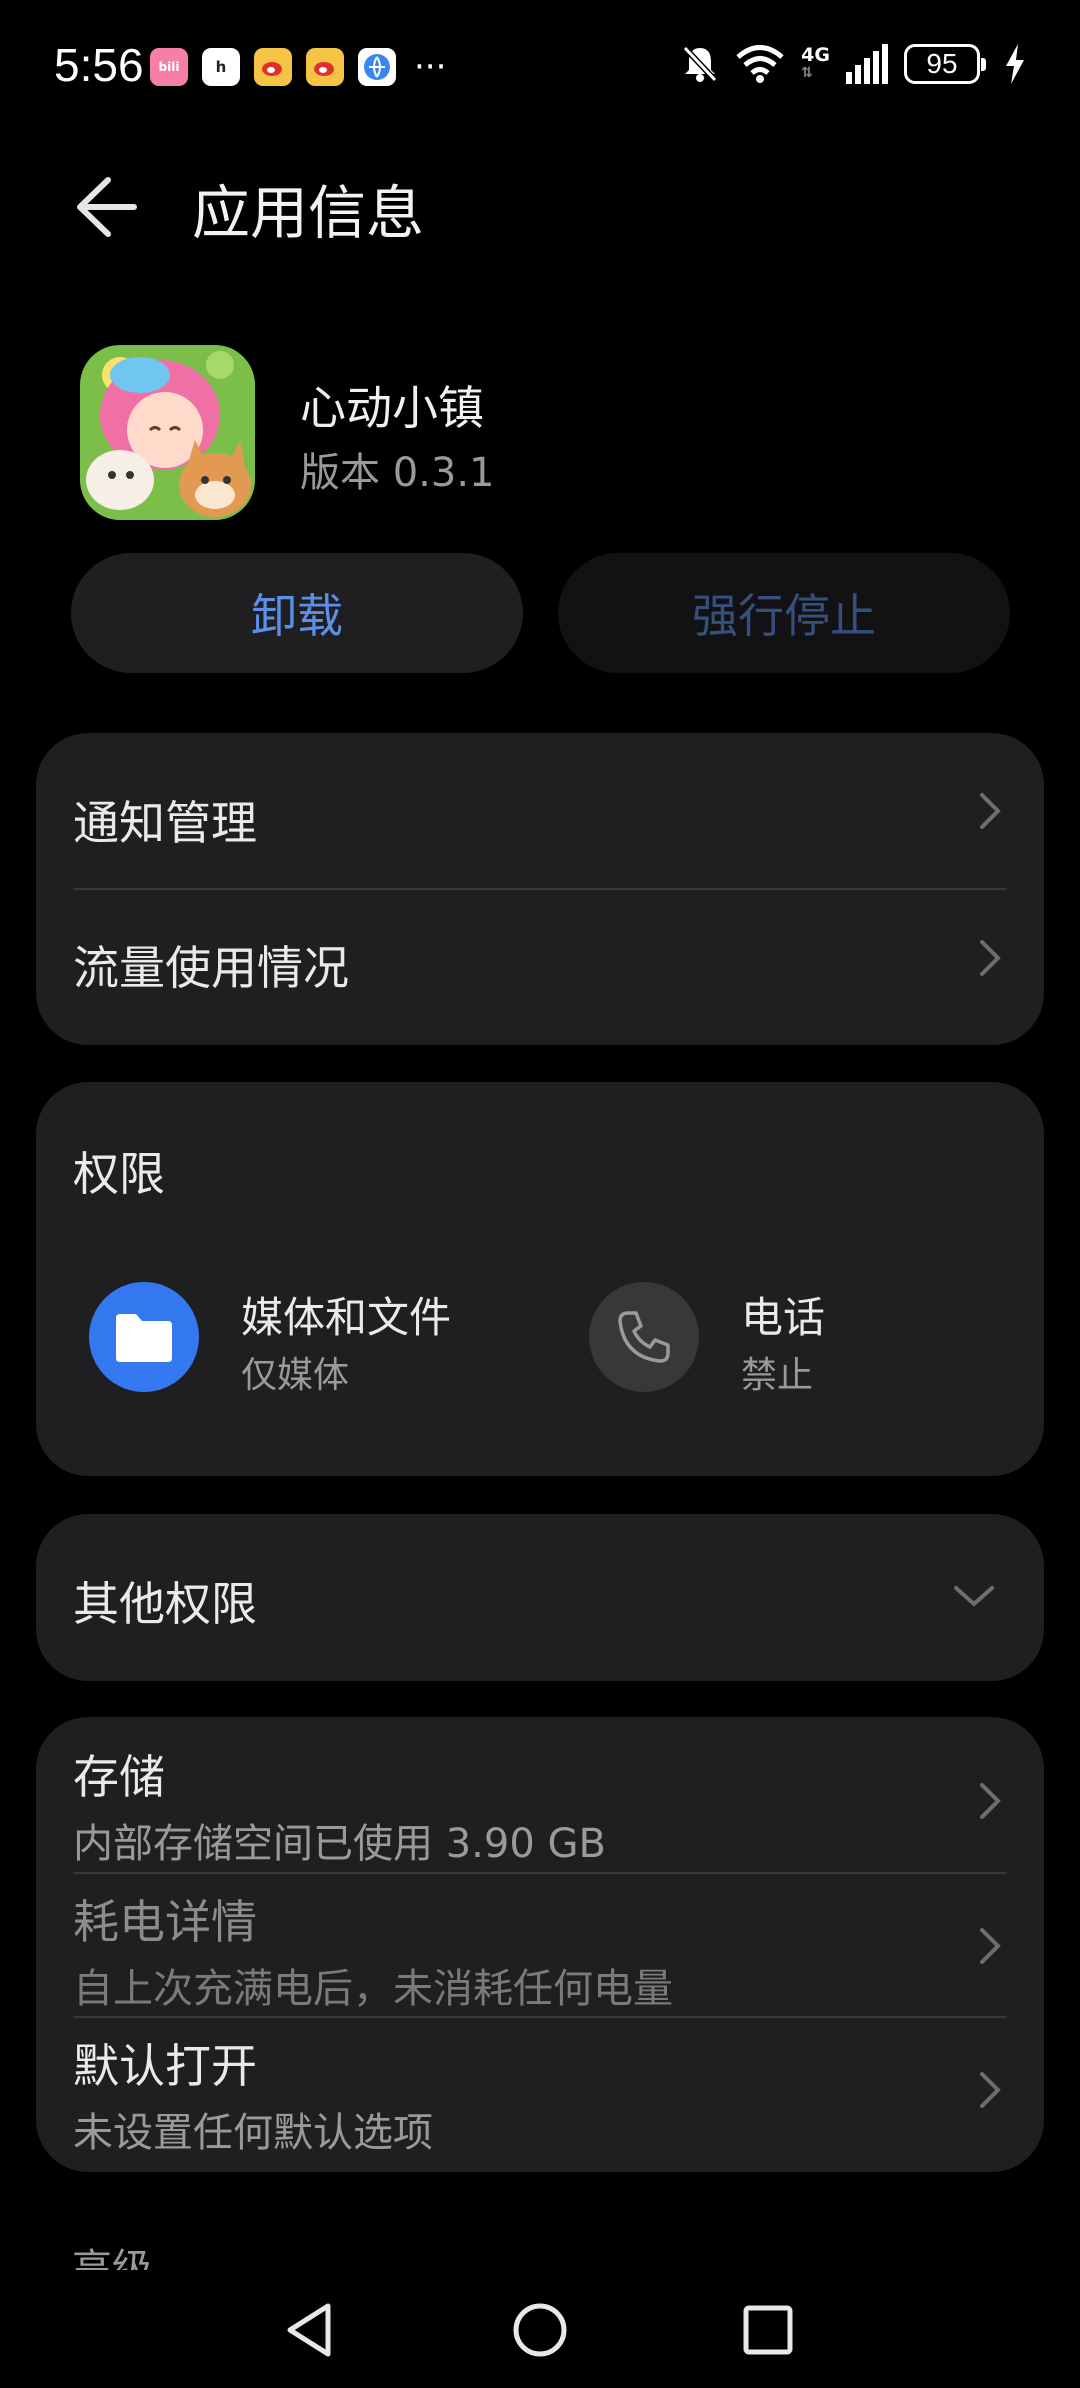 Image resolution: width=1080 pixels, height=2388 pixels. What do you see at coordinates (807, 73) in the screenshot?
I see `network-arrows-icon: ⇅` at bounding box center [807, 73].